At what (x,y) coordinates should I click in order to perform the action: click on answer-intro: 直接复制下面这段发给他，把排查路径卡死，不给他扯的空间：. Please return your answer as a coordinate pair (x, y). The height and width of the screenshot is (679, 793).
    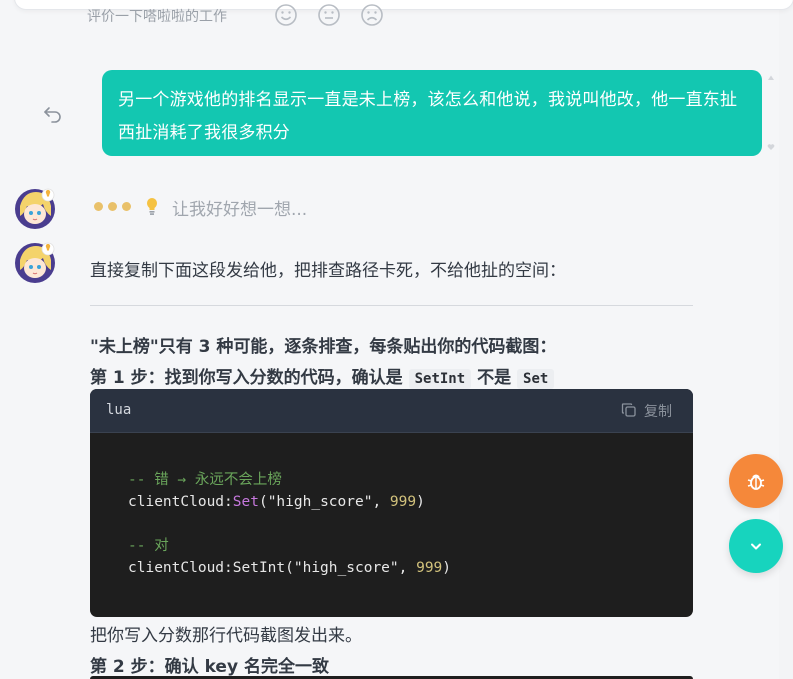
    Looking at the image, I should click on (328, 271).